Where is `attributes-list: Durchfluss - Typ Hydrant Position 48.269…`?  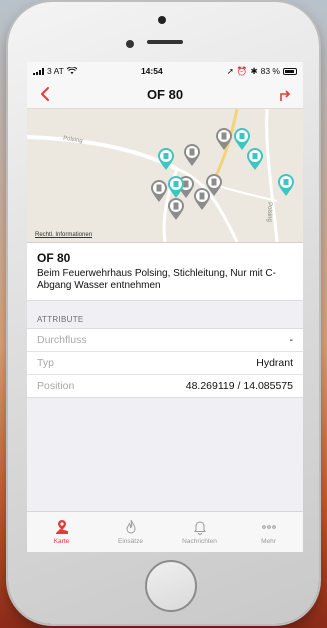
attributes-list: Durchfluss - Typ Hydrant Position 48.269… is located at coordinates (165, 363).